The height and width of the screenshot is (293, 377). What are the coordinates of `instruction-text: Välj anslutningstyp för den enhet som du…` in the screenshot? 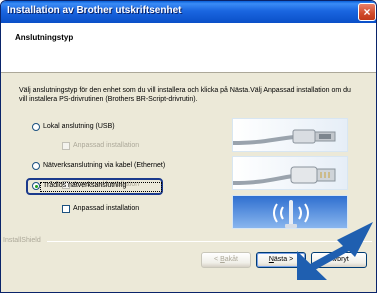 It's located at (185, 95).